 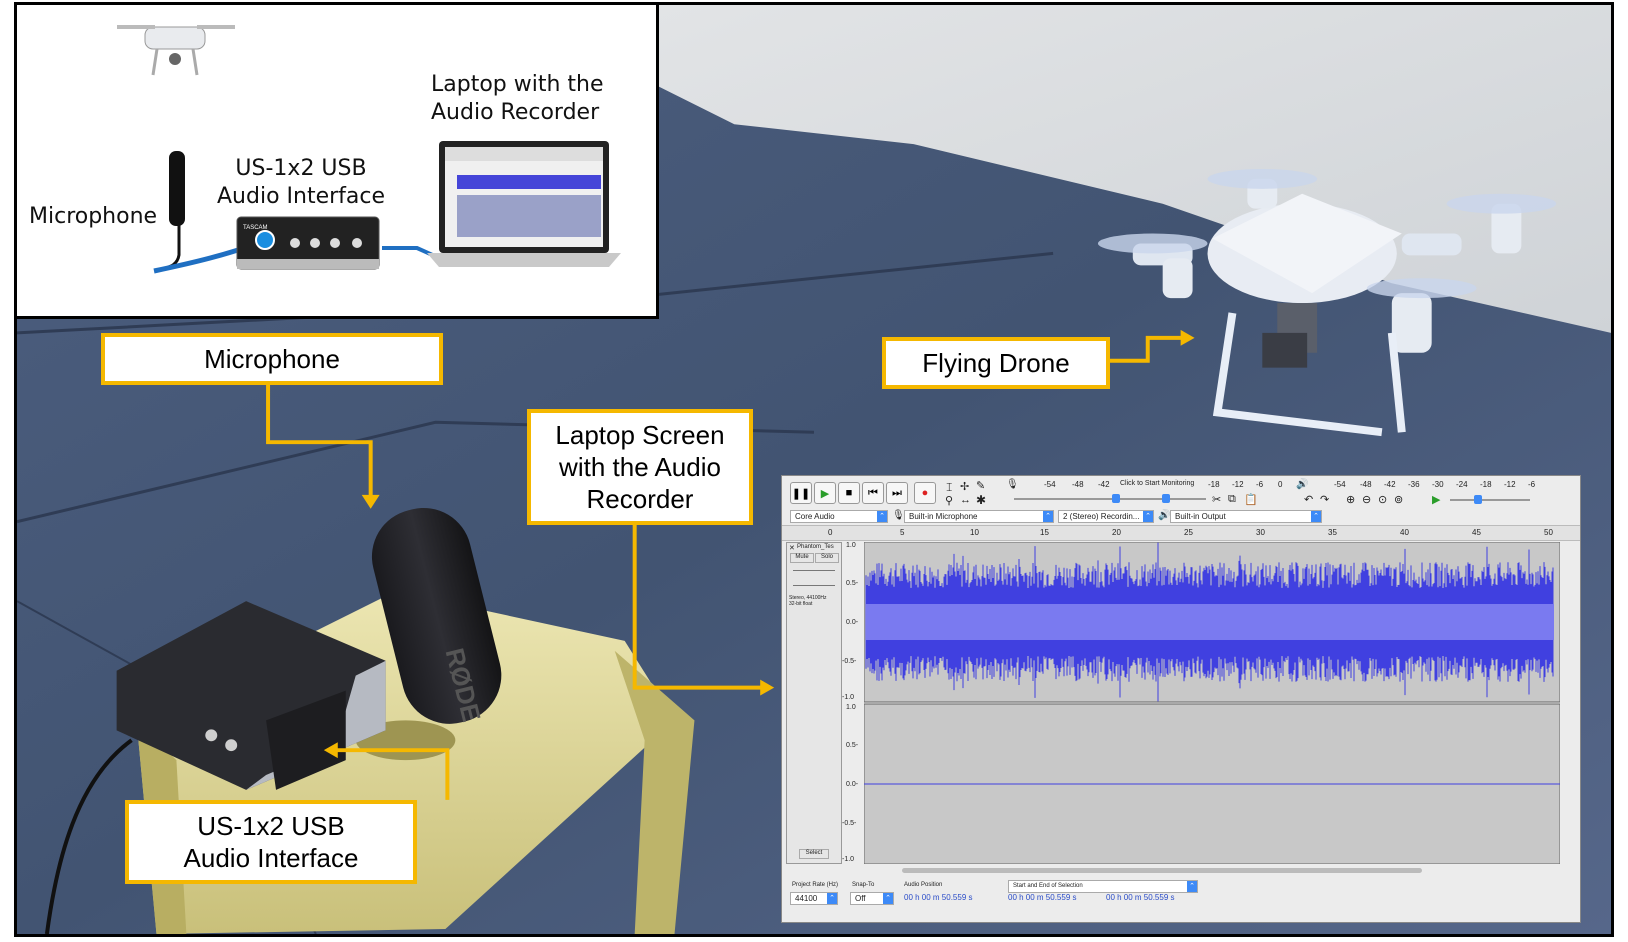 What do you see at coordinates (1104, 484) in the screenshot?
I see `record-meter-tick: -42` at bounding box center [1104, 484].